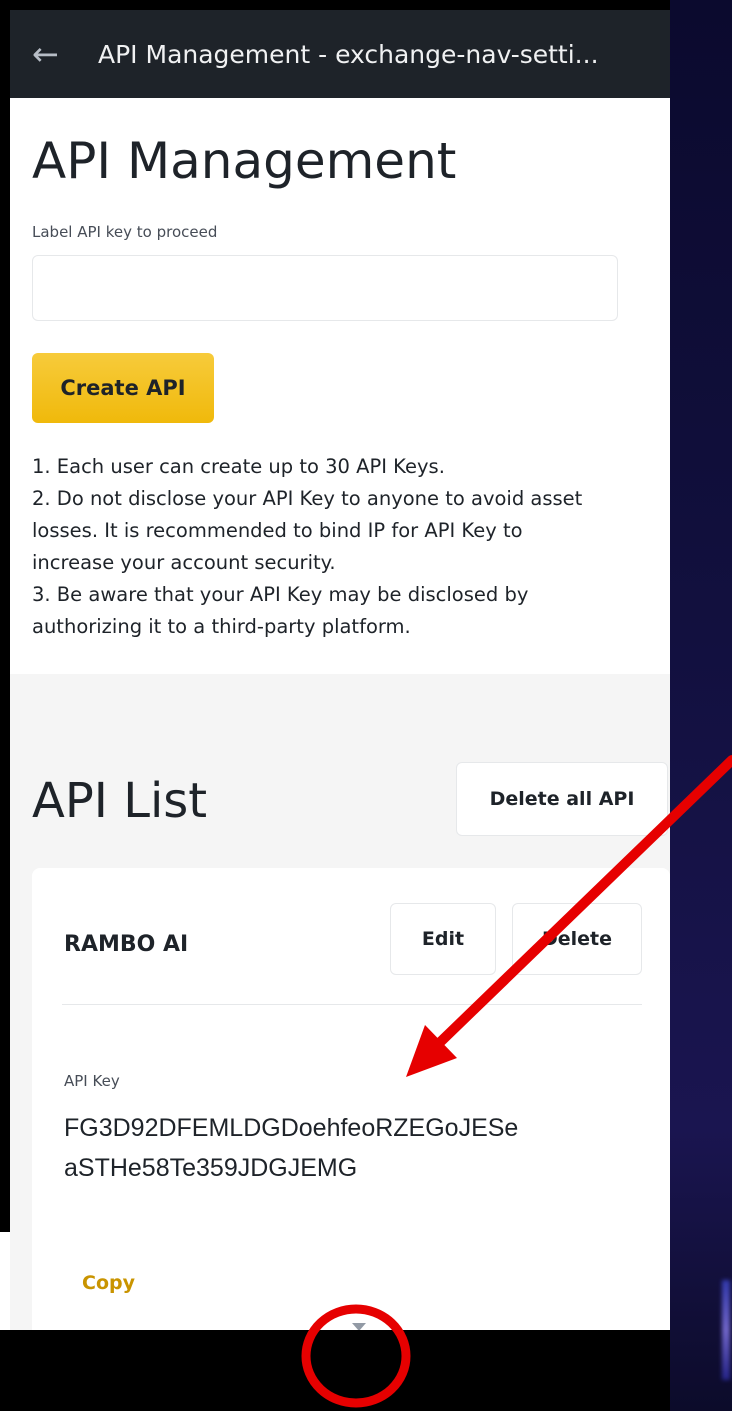 This screenshot has height=1411, width=732. Describe the element at coordinates (359, 1326) in the screenshot. I see `chevron-down-icon` at that location.